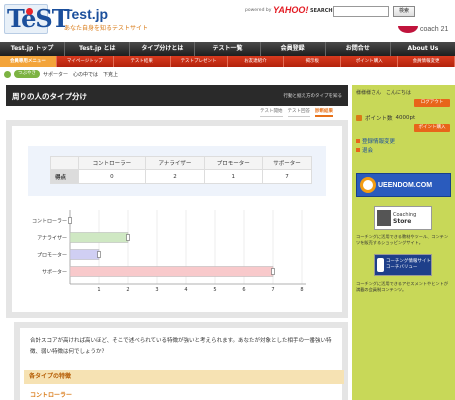 The image size is (455, 400). Describe the element at coordinates (184, 377) in the screenshot. I see `type-features-heading: 各タイプの特徴` at that location.